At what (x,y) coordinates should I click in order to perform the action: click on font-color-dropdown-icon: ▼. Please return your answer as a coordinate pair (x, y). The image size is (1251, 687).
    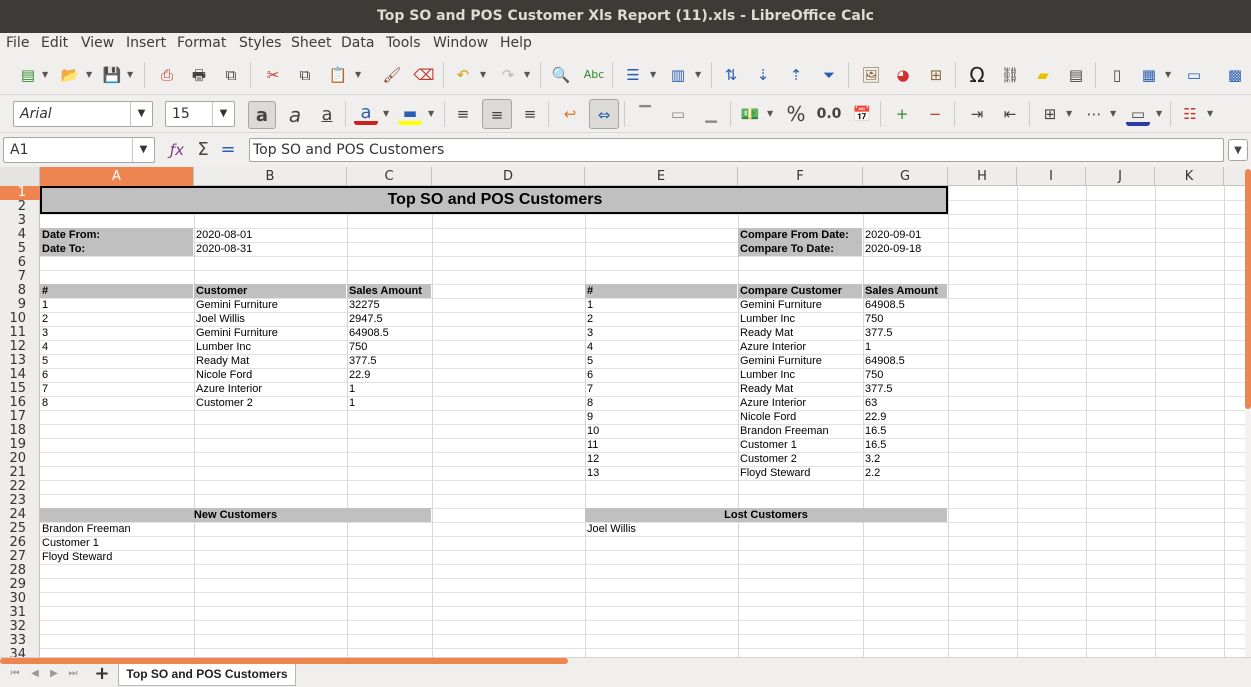
    Looking at the image, I should click on (387, 114).